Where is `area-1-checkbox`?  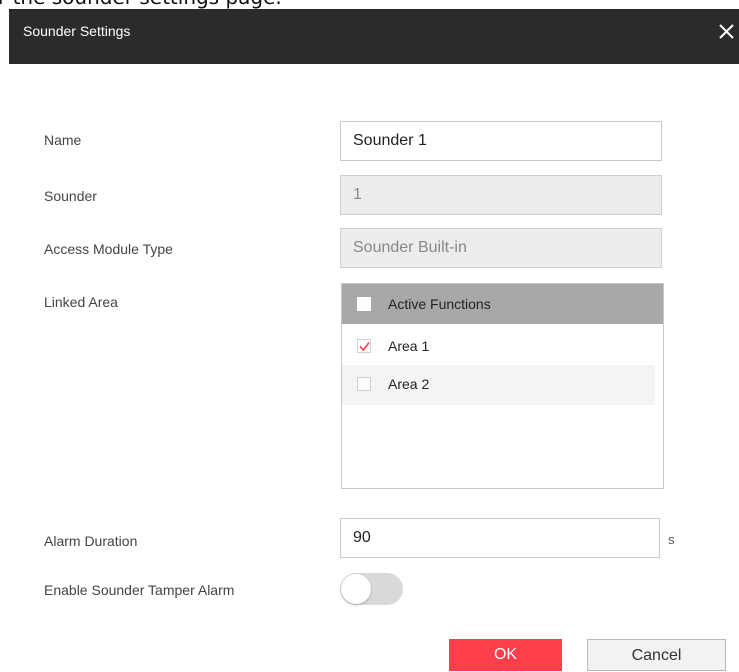 area-1-checkbox is located at coordinates (364, 346).